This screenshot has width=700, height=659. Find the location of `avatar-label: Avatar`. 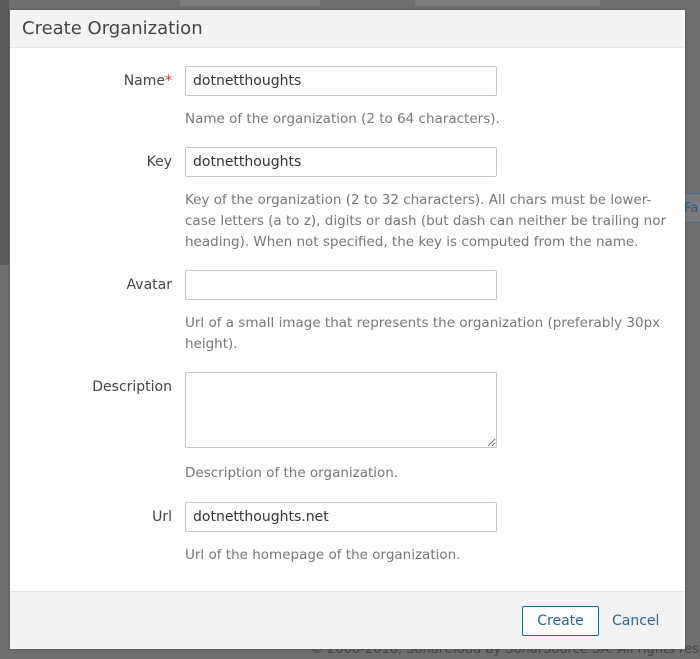

avatar-label: Avatar is located at coordinates (149, 285).